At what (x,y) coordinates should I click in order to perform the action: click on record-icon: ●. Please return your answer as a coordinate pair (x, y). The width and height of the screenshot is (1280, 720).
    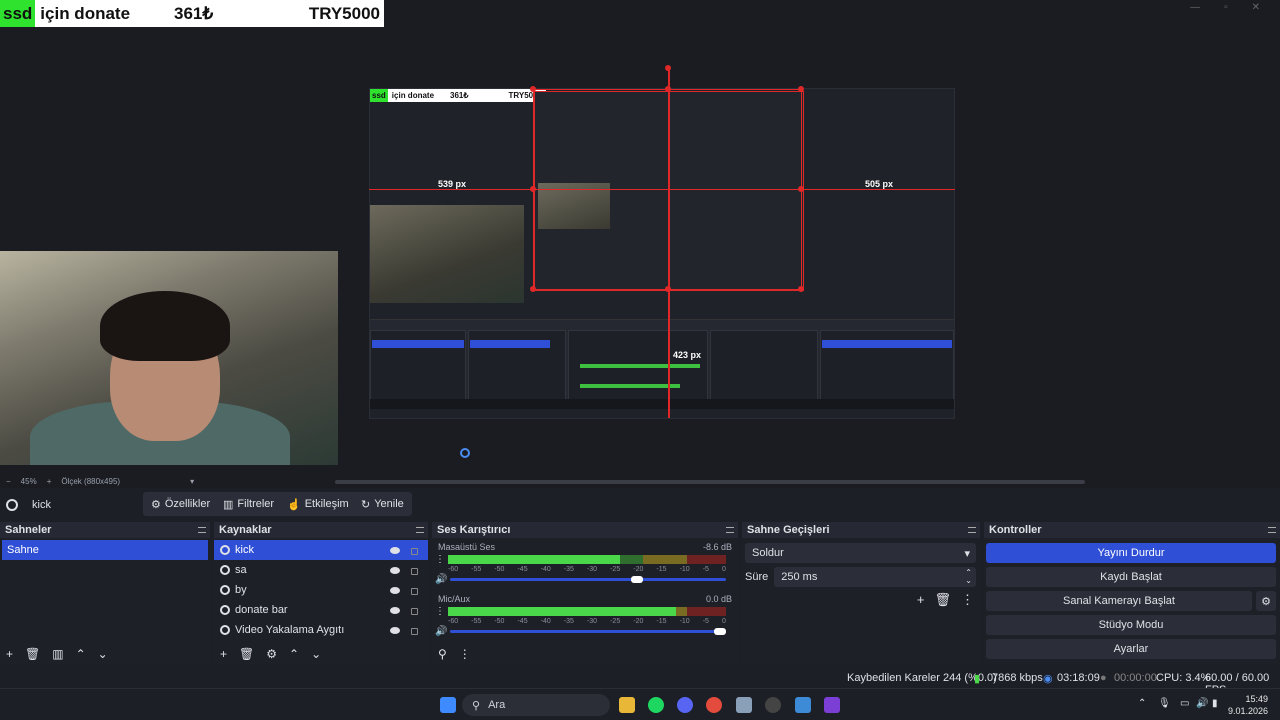
    Looking at the image, I should click on (1103, 678).